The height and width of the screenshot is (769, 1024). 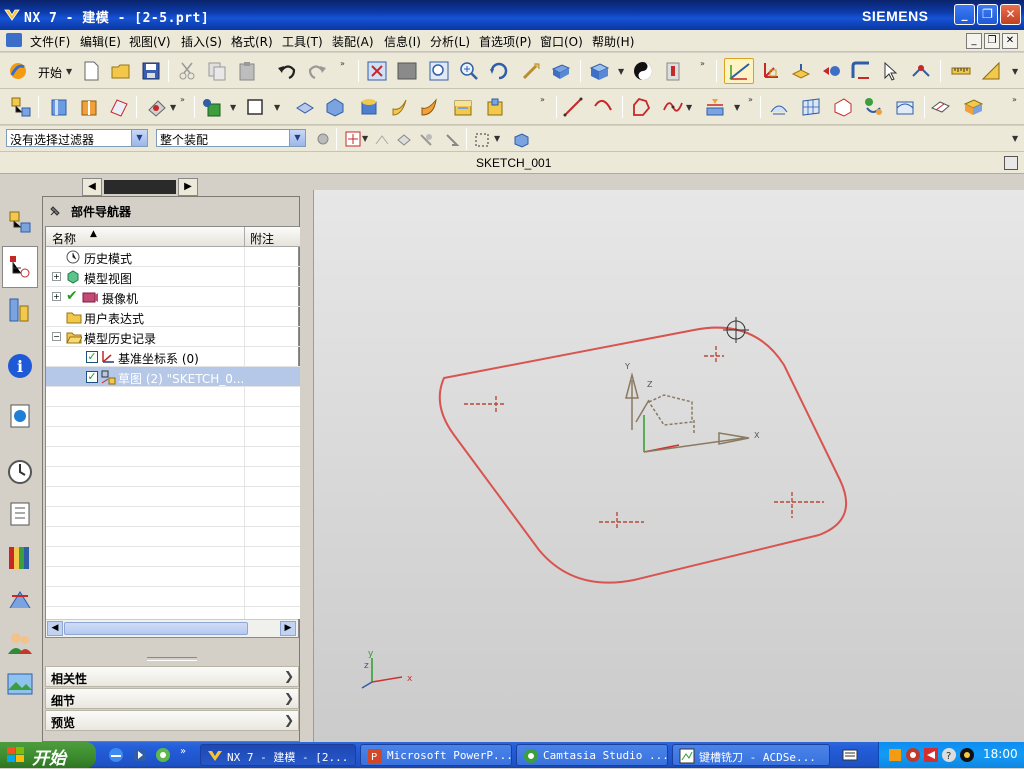 What do you see at coordinates (287, 71) in the screenshot?
I see `undo-icon` at bounding box center [287, 71].